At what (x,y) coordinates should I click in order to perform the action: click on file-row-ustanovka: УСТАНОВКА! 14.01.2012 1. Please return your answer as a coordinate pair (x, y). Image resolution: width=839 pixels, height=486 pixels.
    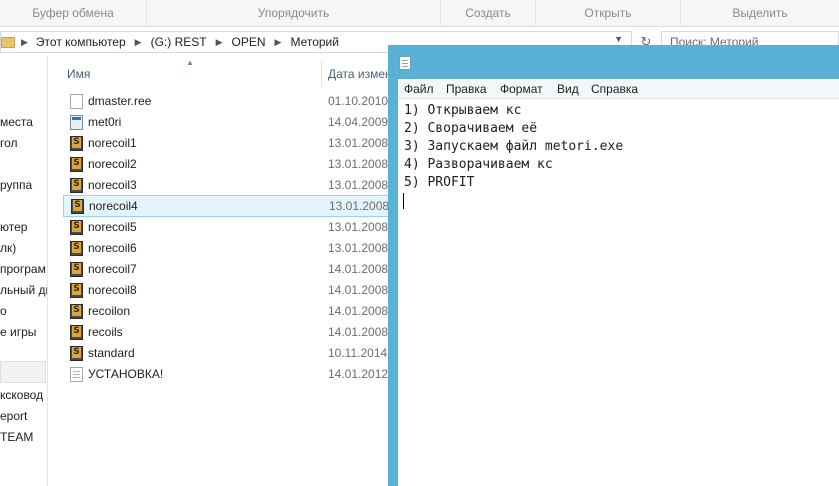
    Looking at the image, I should click on (230, 374).